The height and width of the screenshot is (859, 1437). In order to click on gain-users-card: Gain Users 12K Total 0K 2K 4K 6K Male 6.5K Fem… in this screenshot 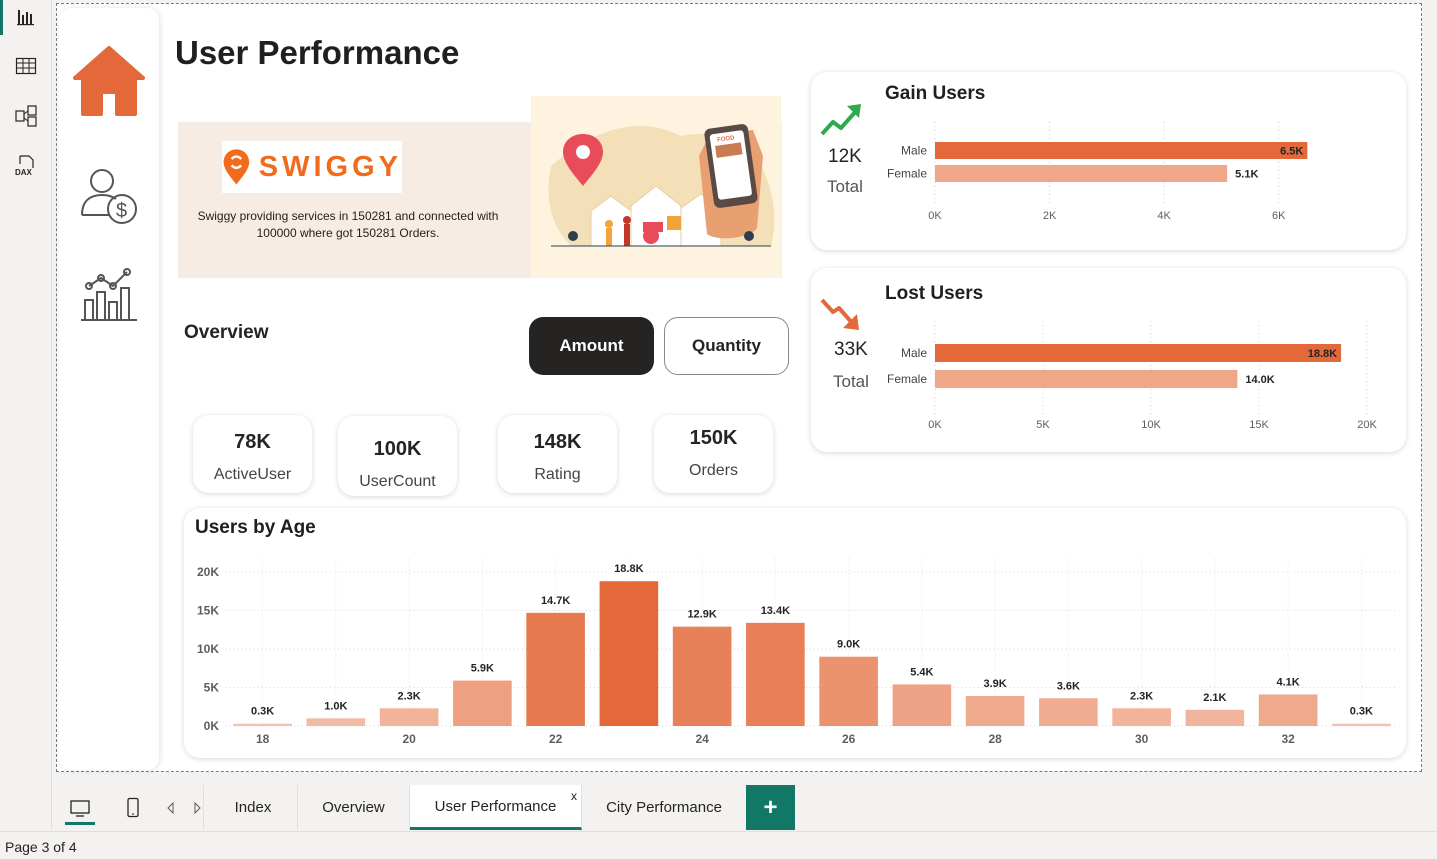, I will do `click(1108, 161)`.